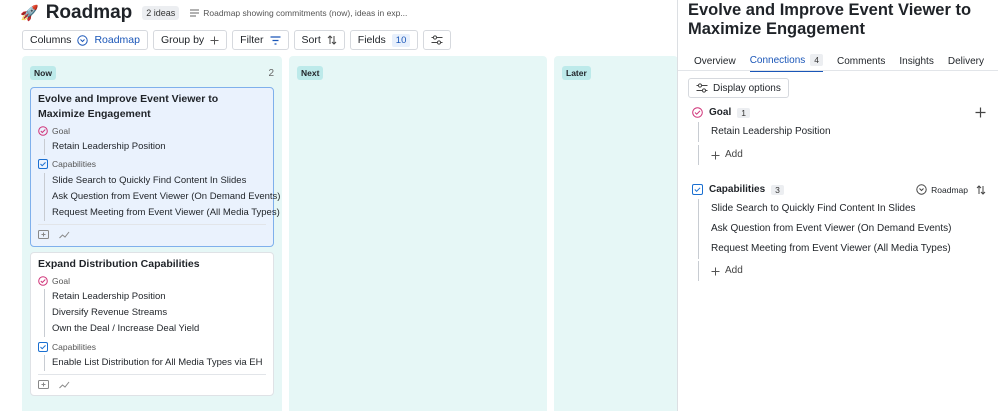  Describe the element at coordinates (275, 40) in the screenshot. I see `filter-icon` at that location.